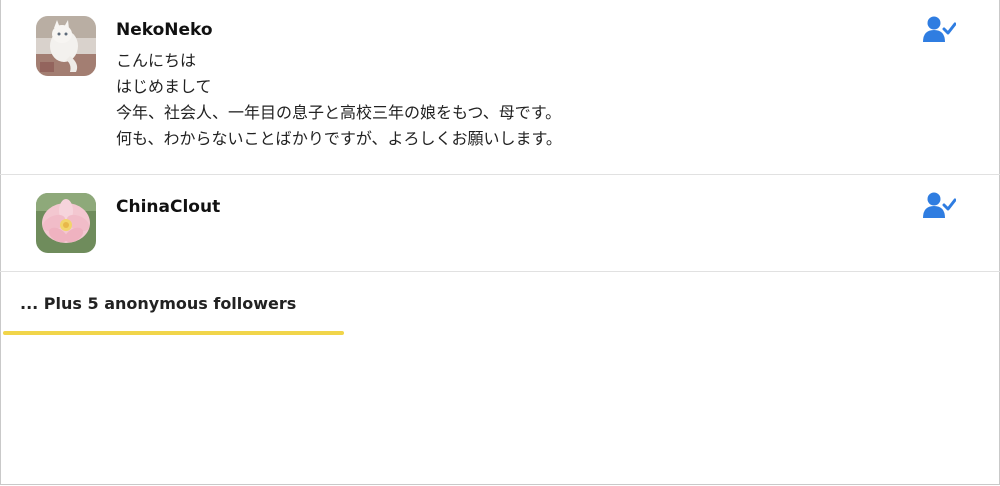 The height and width of the screenshot is (486, 1000). What do you see at coordinates (173, 333) in the screenshot?
I see `highlight-underline` at bounding box center [173, 333].